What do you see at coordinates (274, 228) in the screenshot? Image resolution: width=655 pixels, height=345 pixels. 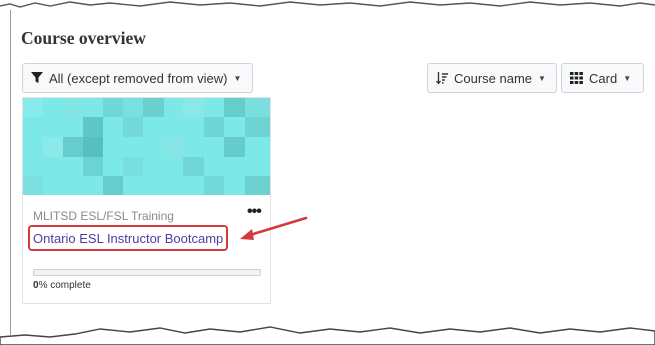 I see `annotation-arrow-icon` at bounding box center [274, 228].